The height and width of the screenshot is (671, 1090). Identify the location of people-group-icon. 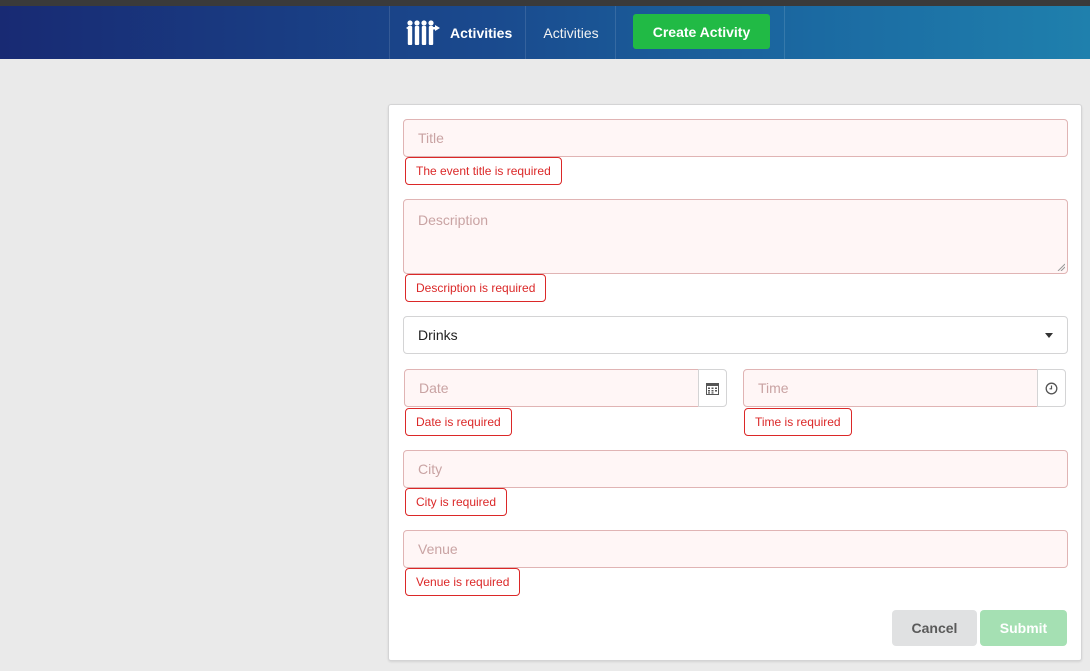
(423, 32).